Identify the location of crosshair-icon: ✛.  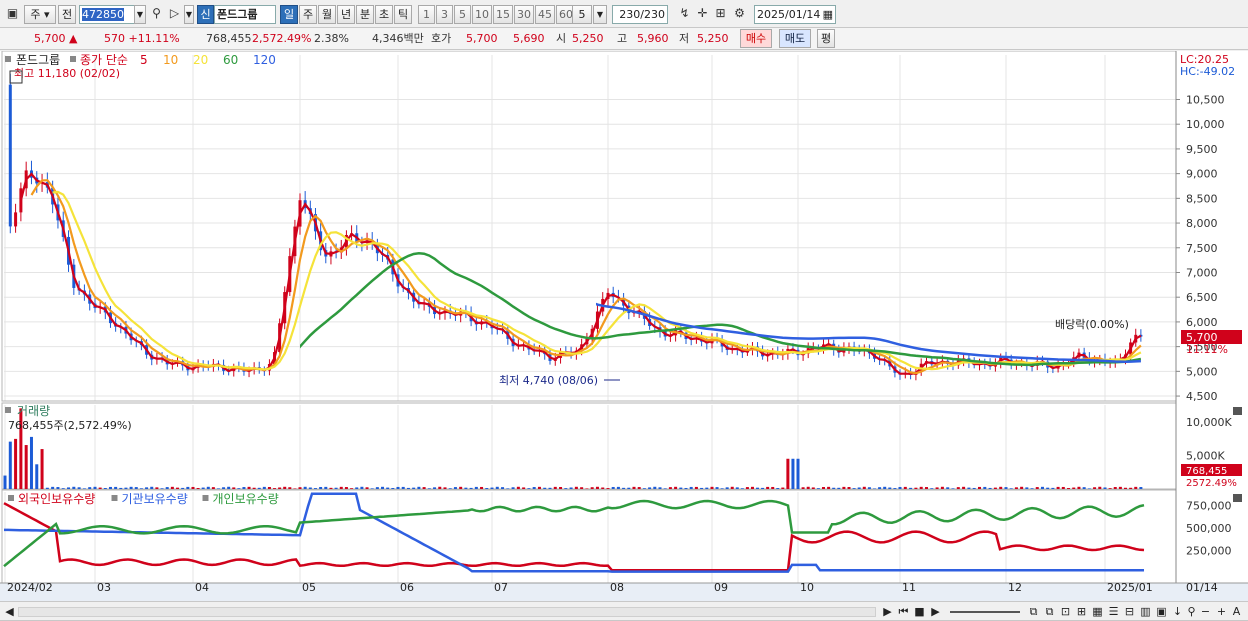
(702, 14).